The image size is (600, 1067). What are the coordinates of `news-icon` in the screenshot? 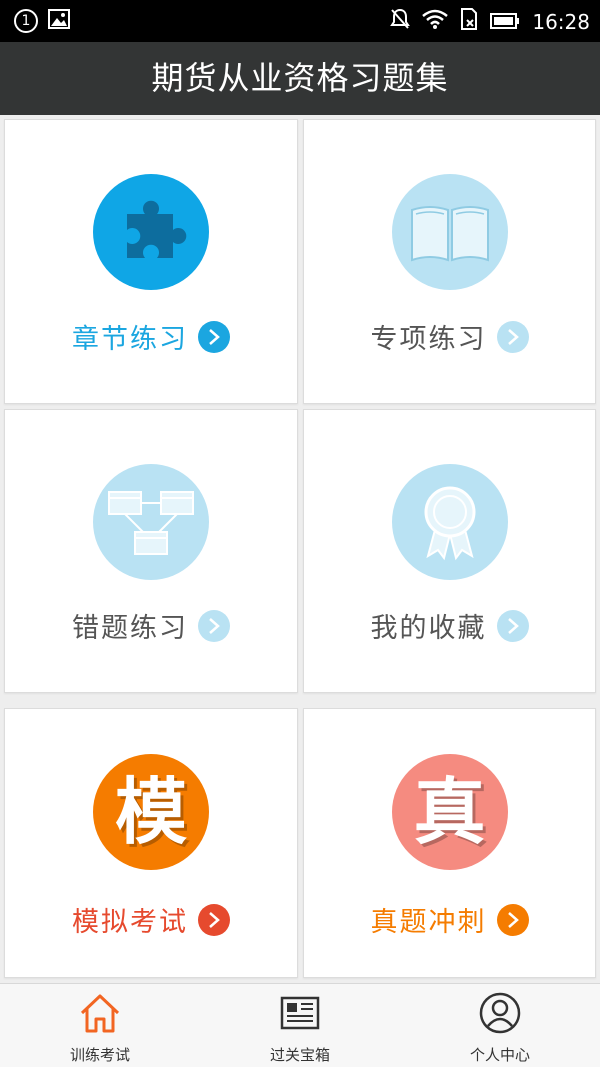 It's located at (300, 1015).